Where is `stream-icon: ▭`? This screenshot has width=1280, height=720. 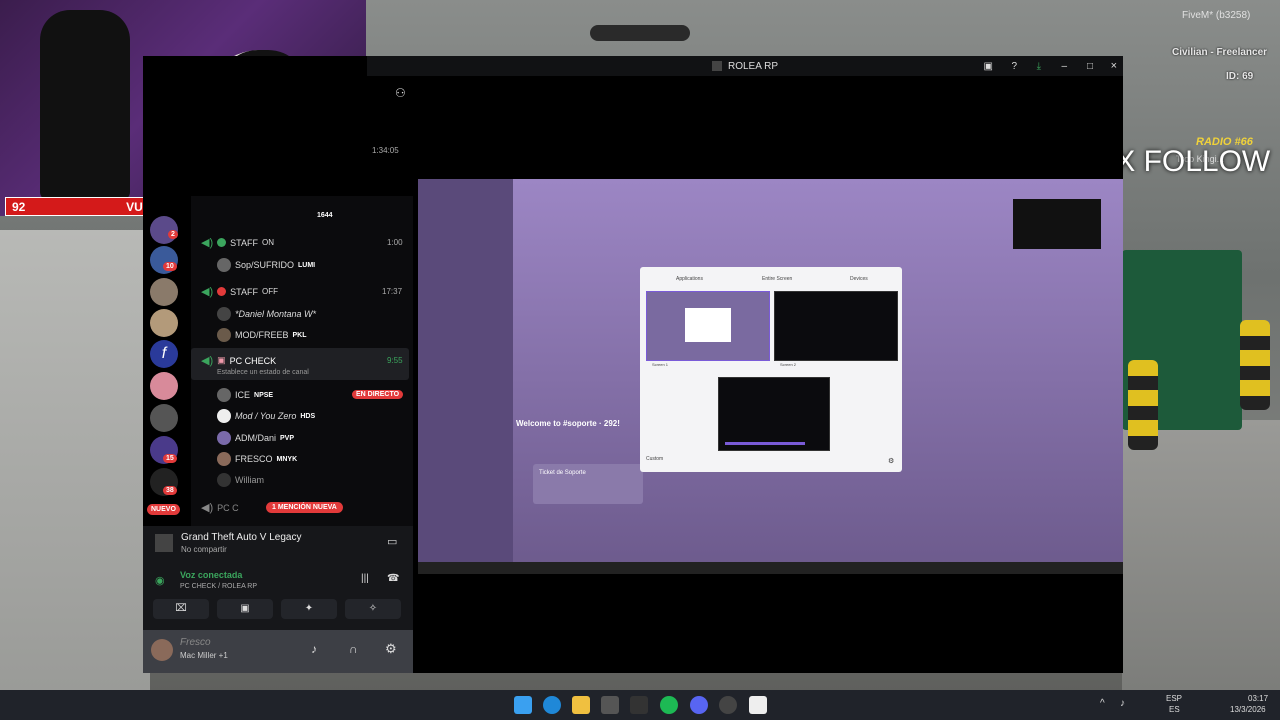 stream-icon: ▭ is located at coordinates (392, 541).